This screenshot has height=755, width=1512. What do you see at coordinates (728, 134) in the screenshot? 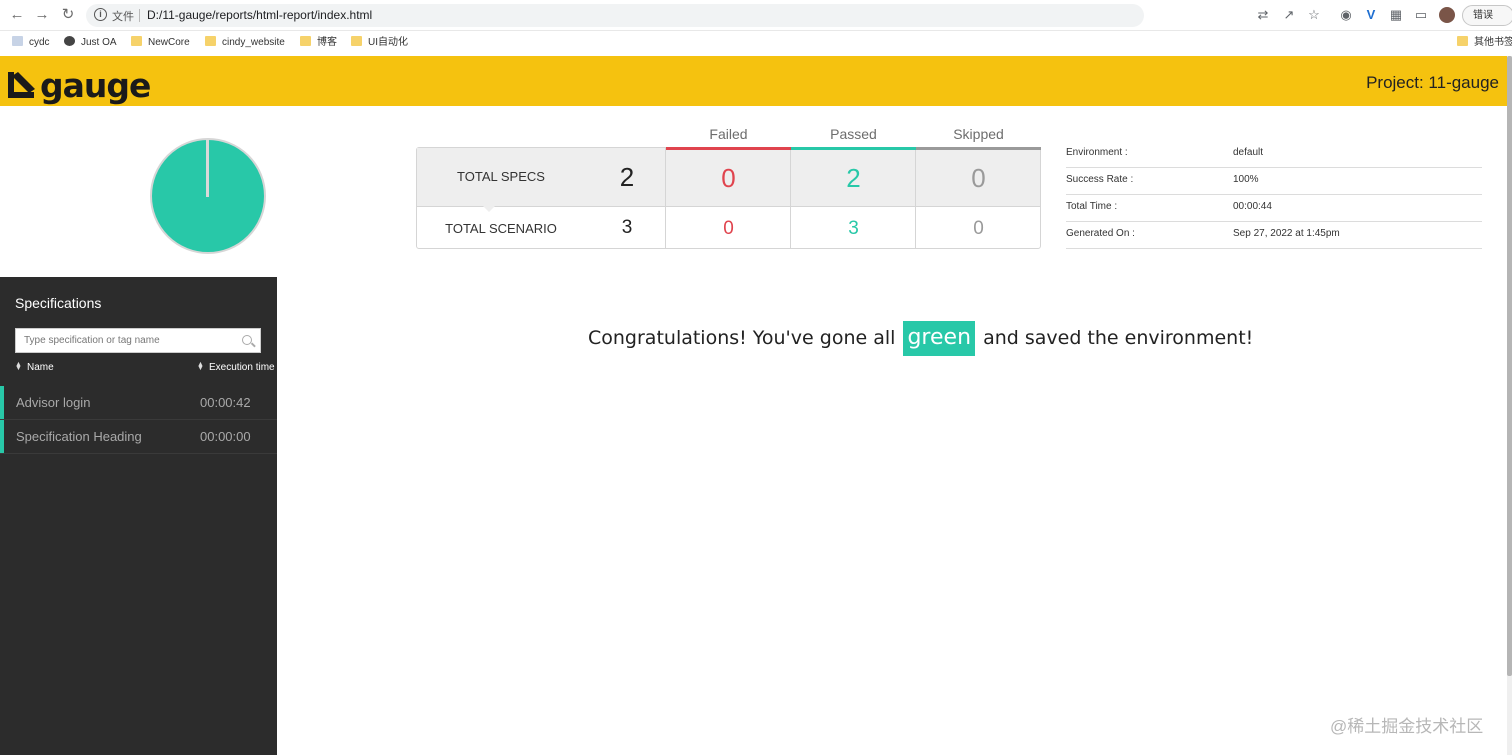
I see `failed-column-header: Failed` at bounding box center [728, 134].